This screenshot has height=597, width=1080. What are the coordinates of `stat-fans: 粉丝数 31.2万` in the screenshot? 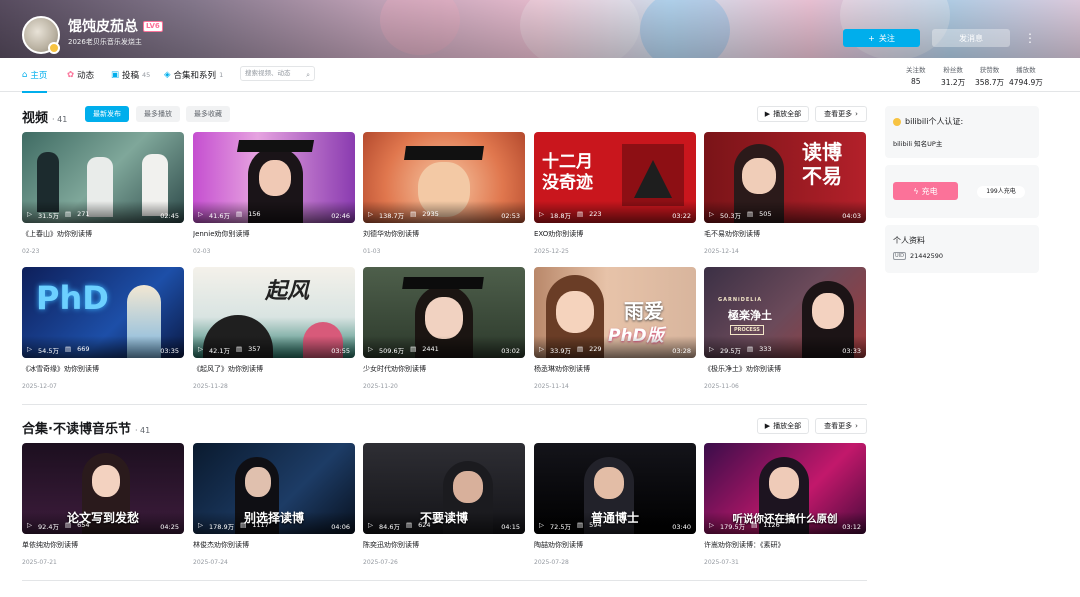 It's located at (953, 76).